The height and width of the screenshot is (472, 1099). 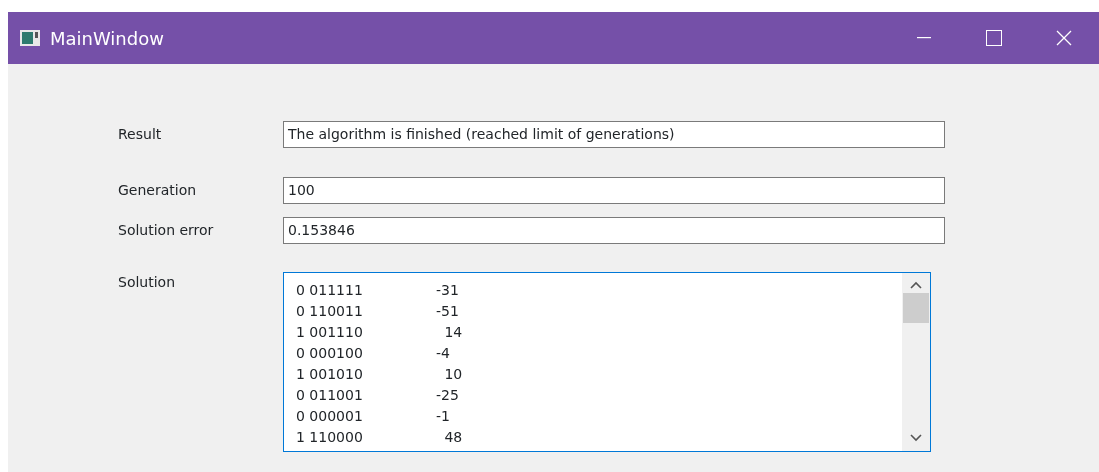 What do you see at coordinates (330, 437) in the screenshot?
I see `binary-code: 1 110000` at bounding box center [330, 437].